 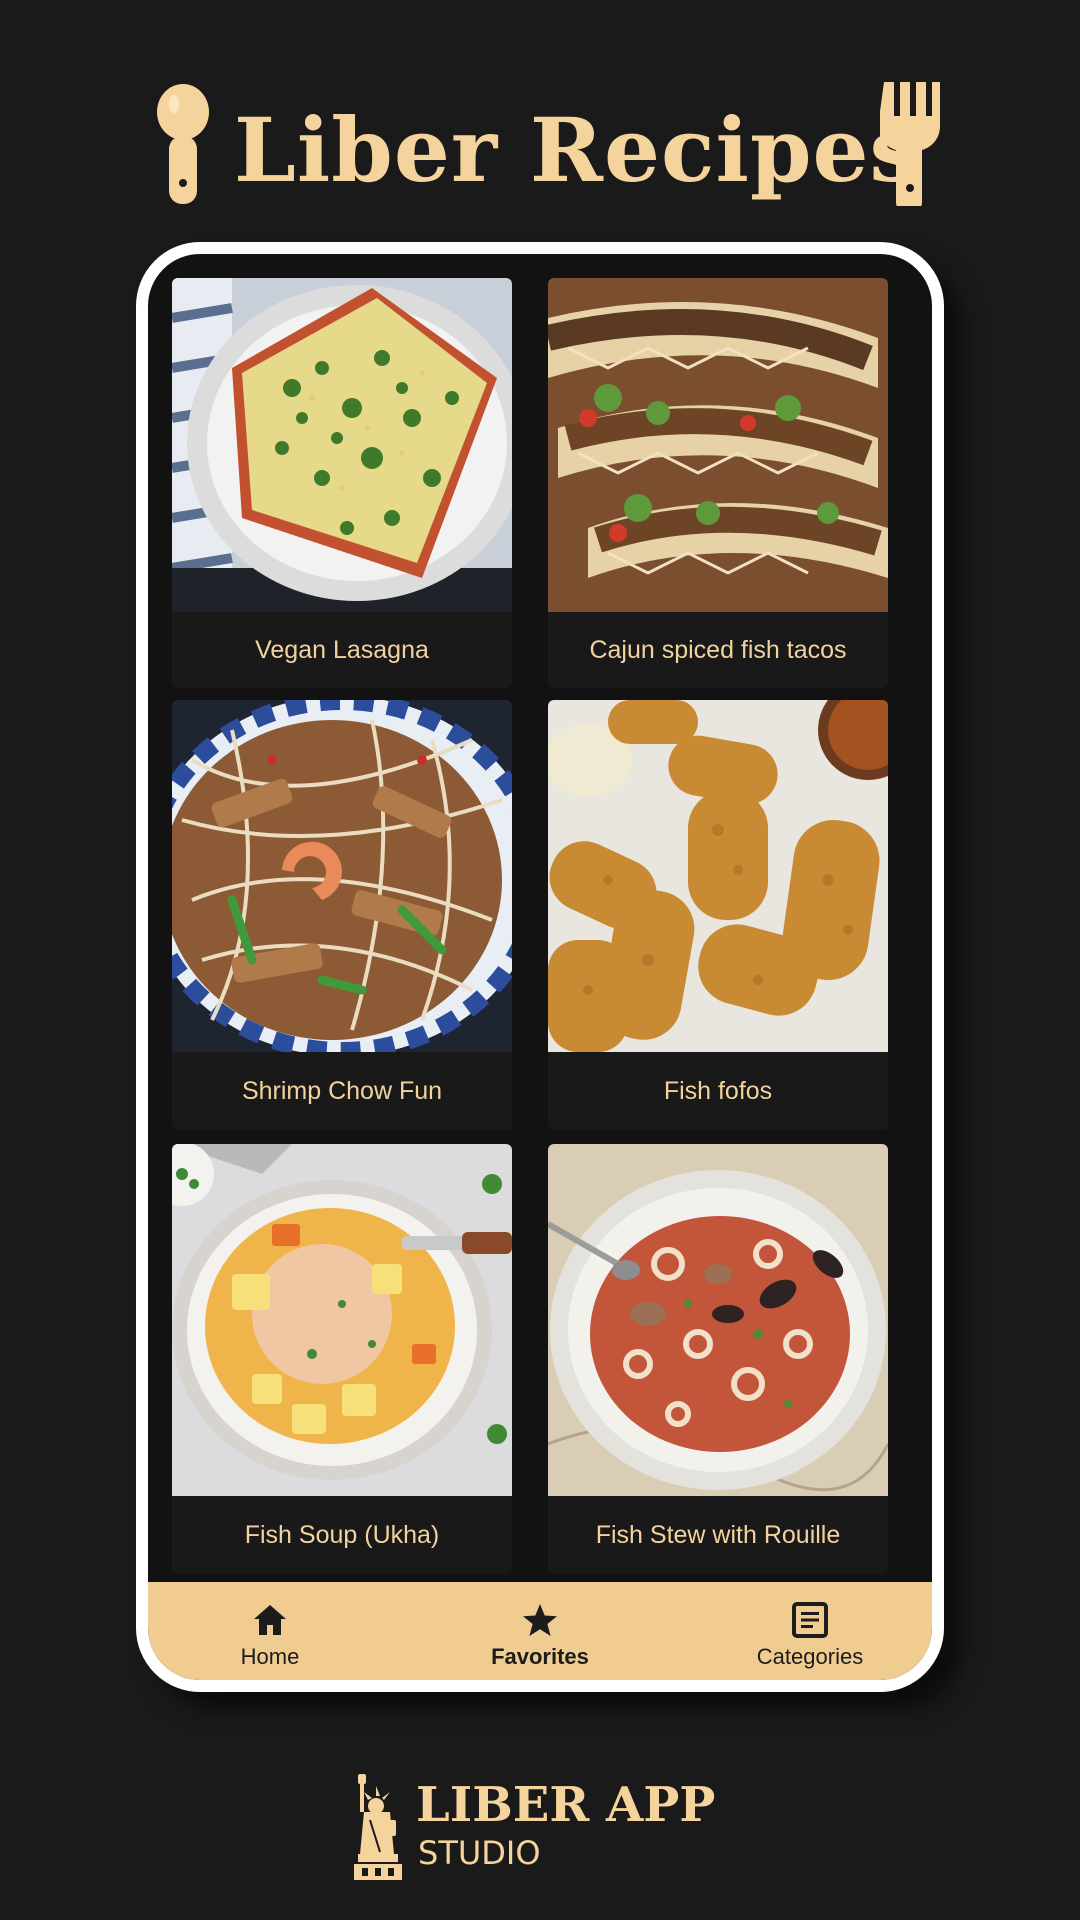 I want to click on fork-icon, so click(x=910, y=144).